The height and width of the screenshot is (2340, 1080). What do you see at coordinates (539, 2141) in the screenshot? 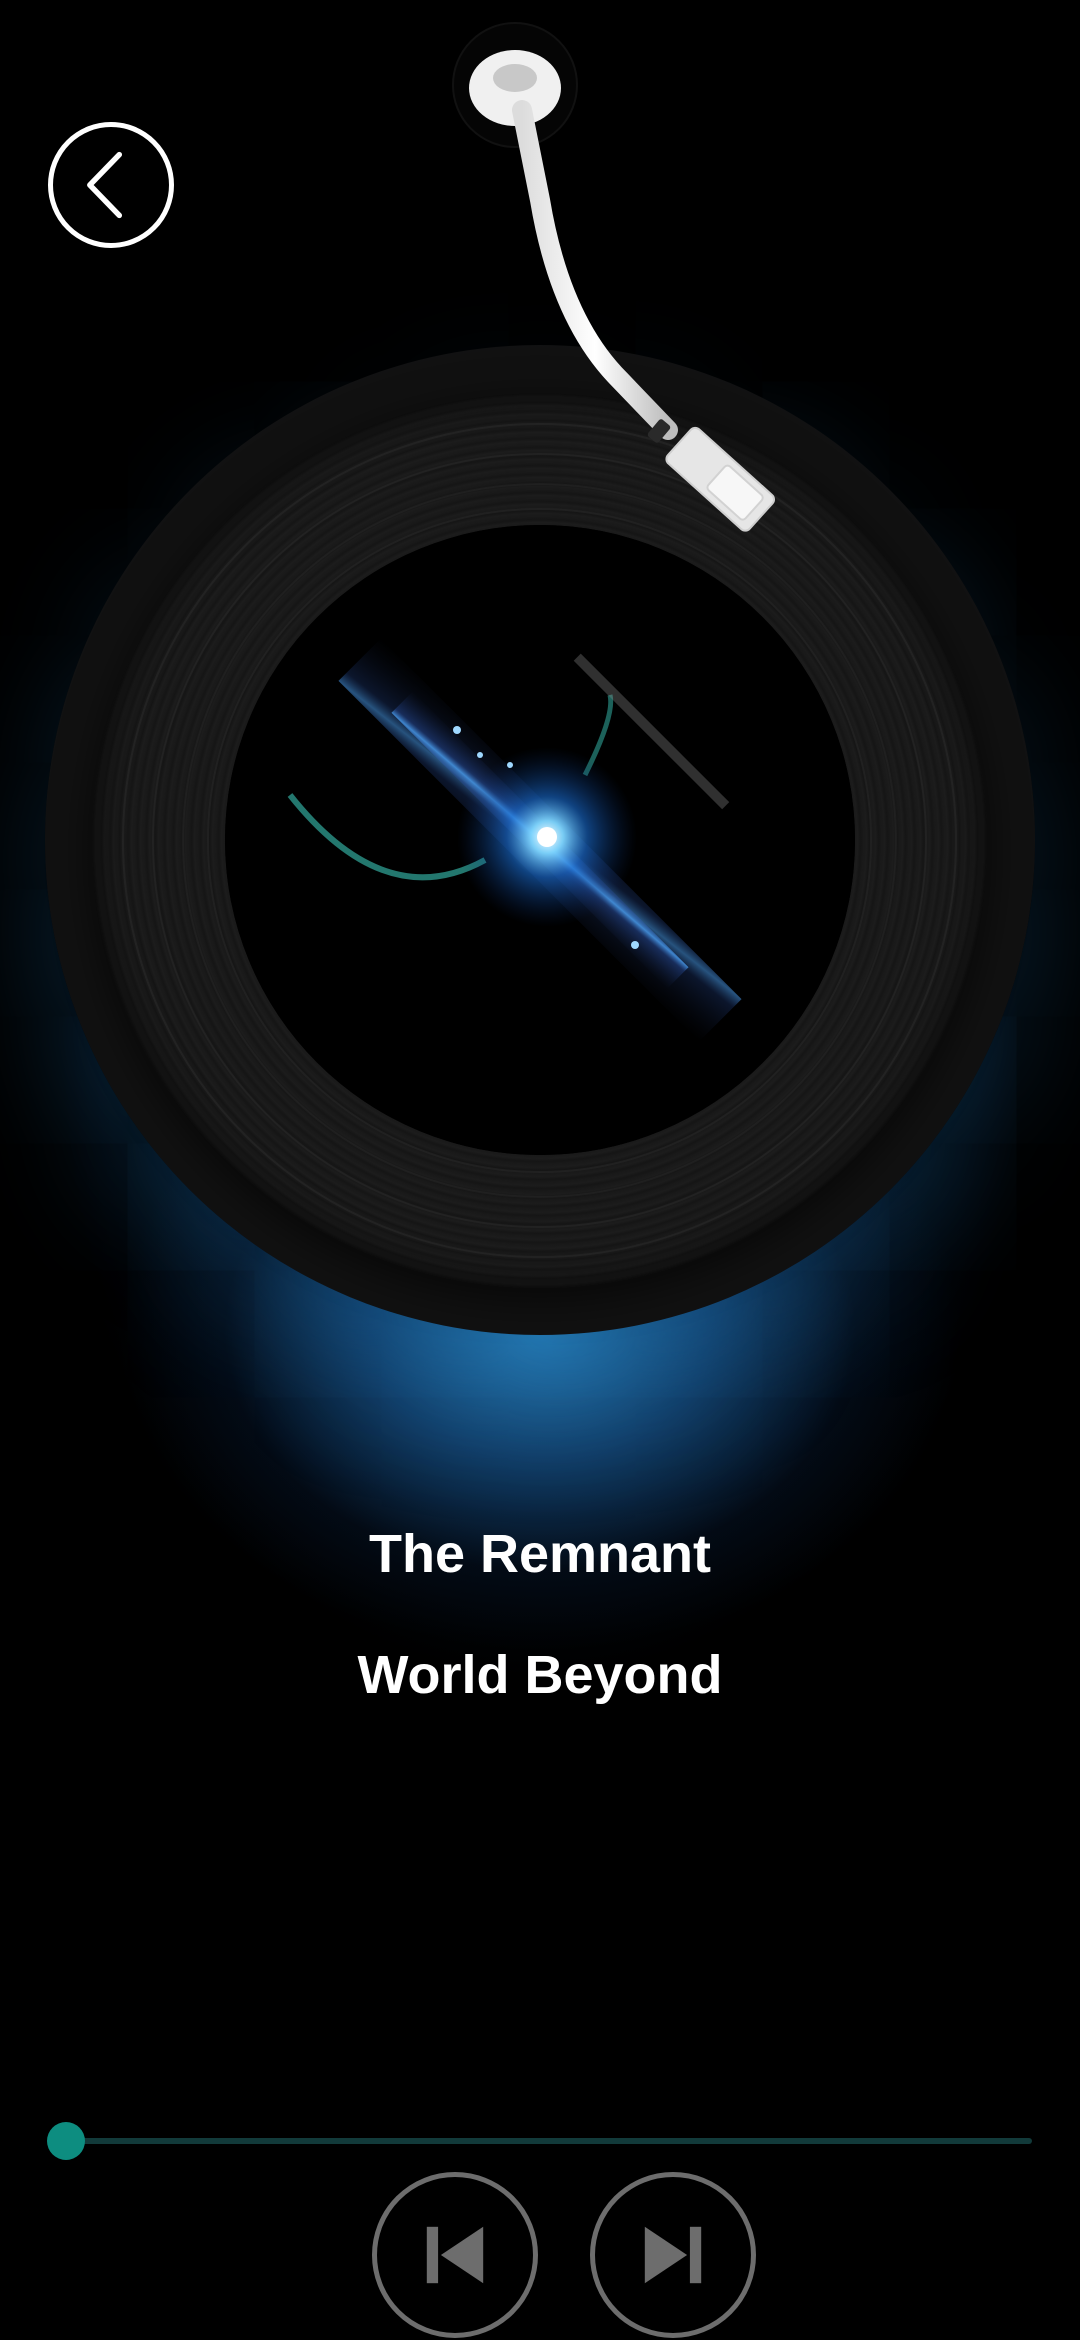
I see `progress-bar` at bounding box center [539, 2141].